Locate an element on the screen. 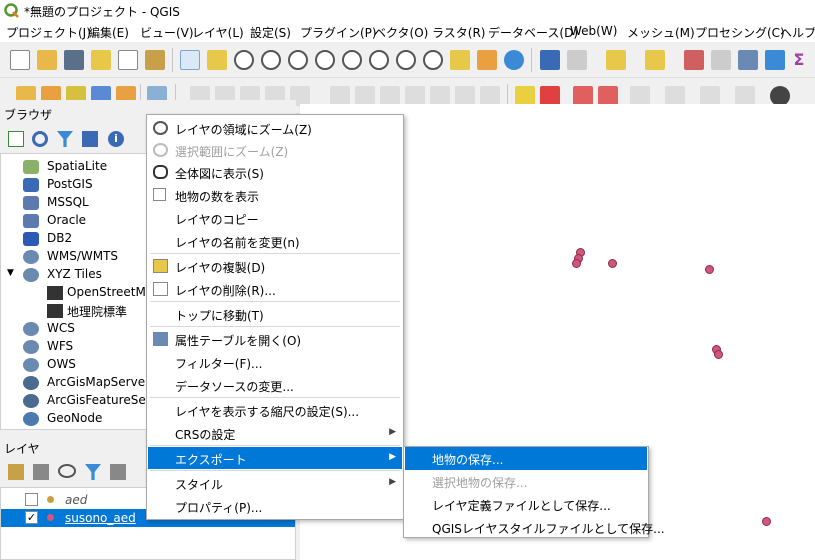 This screenshot has height=560, width=815. eye-icon is located at coordinates (67, 471).